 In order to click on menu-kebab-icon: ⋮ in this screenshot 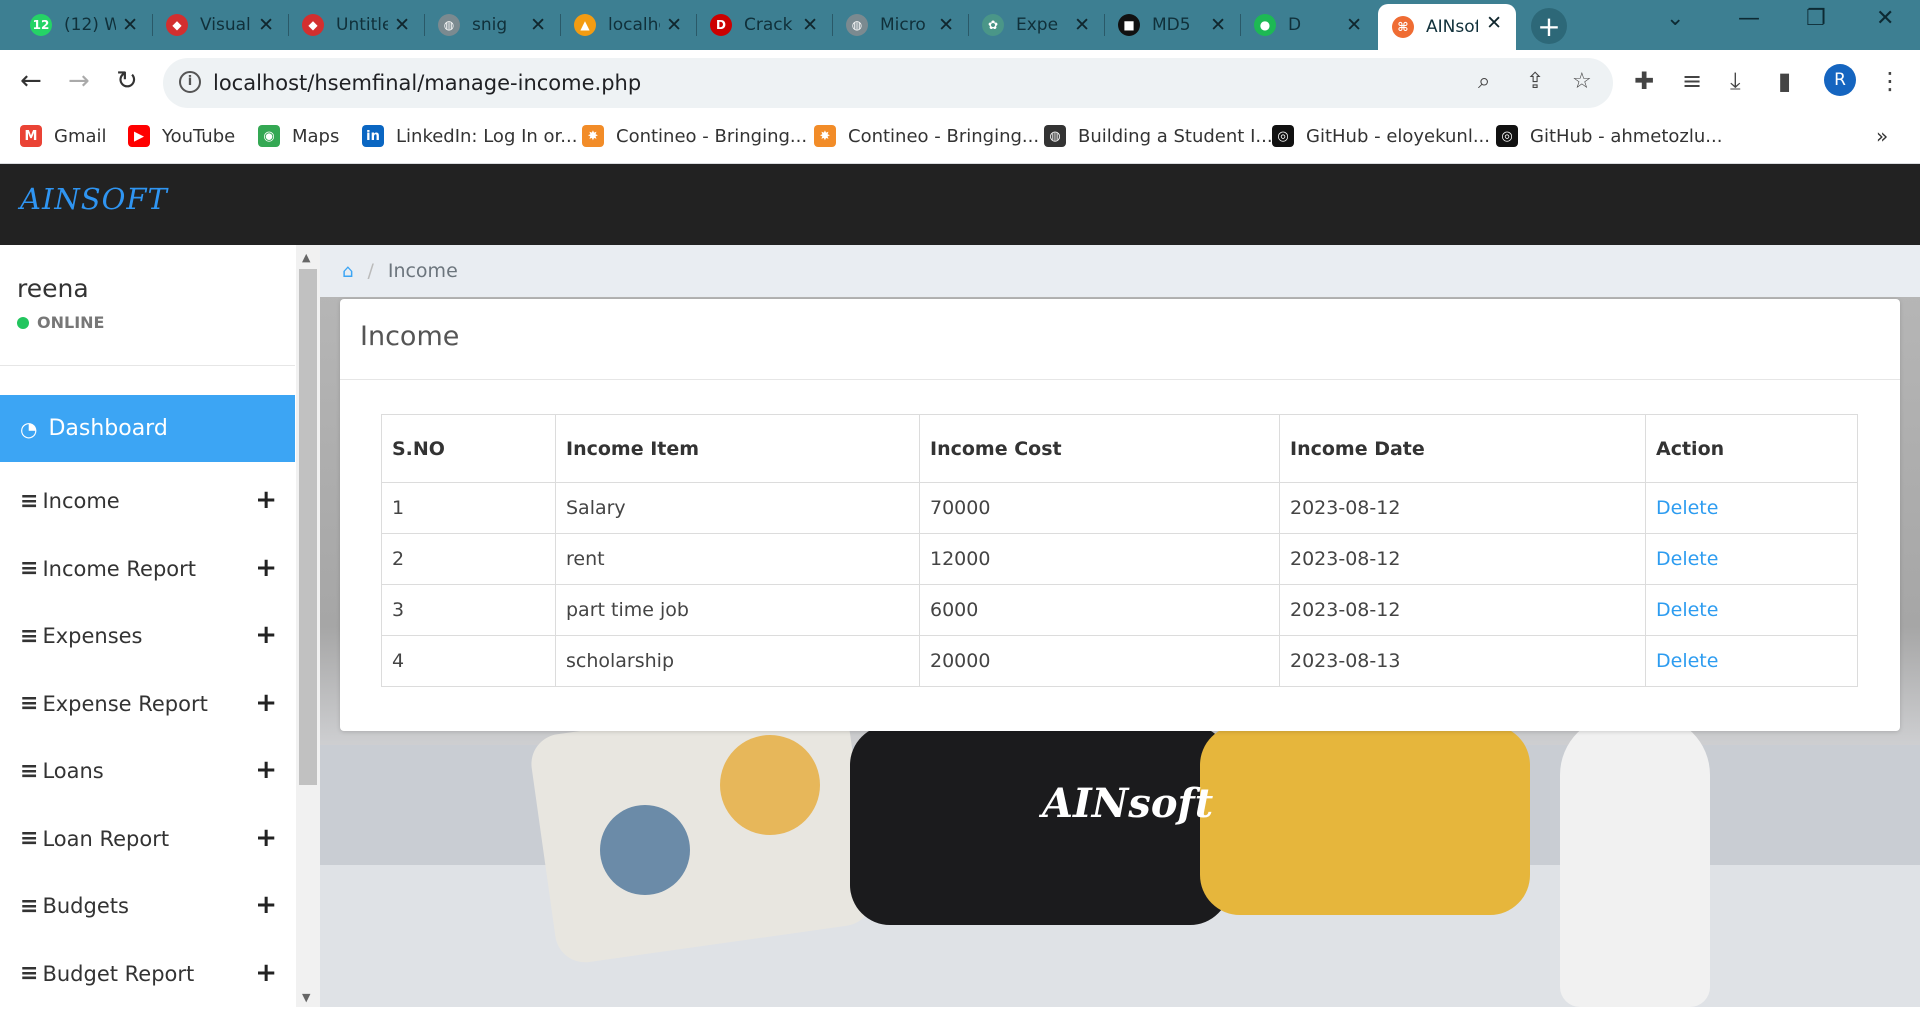, I will do `click(1890, 81)`.